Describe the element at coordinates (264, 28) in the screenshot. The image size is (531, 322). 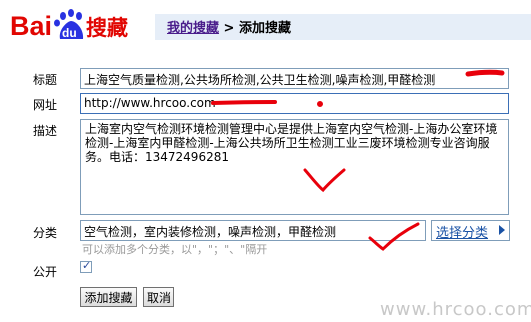
I see `breadcrumb-current: 添加搜藏` at that location.